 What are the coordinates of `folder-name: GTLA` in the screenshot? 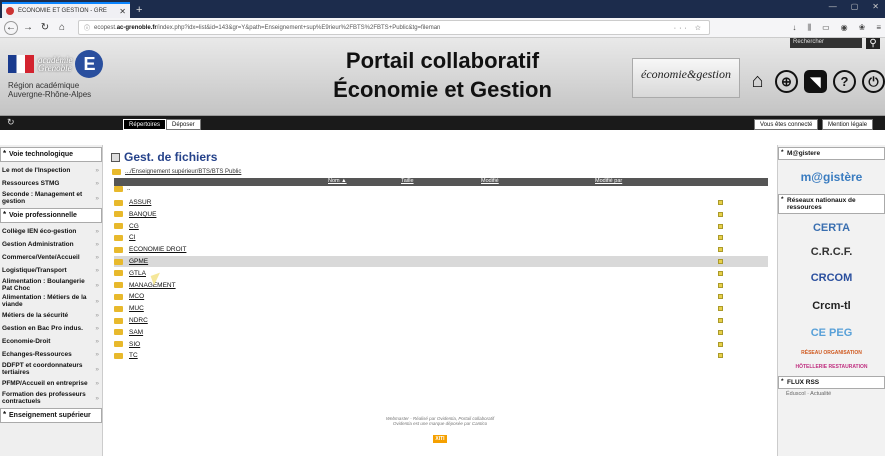 It's located at (137, 273).